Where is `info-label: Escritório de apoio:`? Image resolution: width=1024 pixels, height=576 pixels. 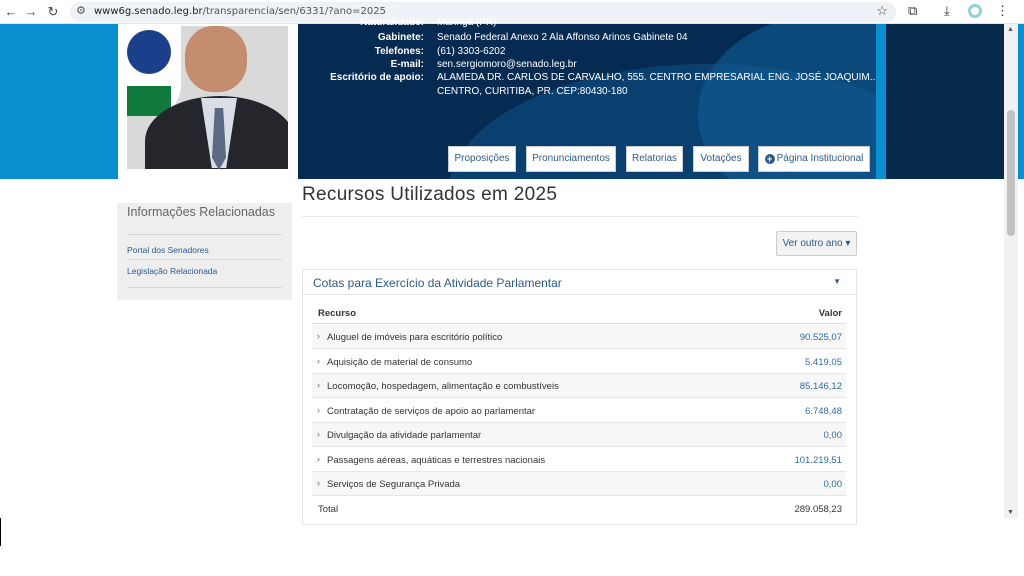
info-label: Escritório de apoio: is located at coordinates (377, 77).